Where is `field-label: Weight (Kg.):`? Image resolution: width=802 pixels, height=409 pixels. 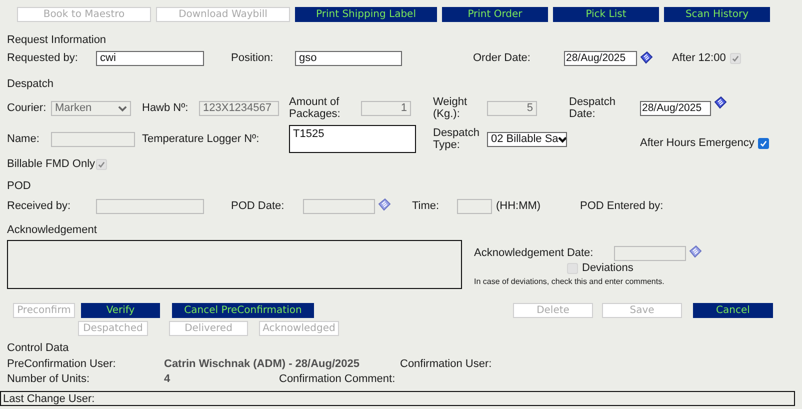 field-label: Weight (Kg.): is located at coordinates (450, 108).